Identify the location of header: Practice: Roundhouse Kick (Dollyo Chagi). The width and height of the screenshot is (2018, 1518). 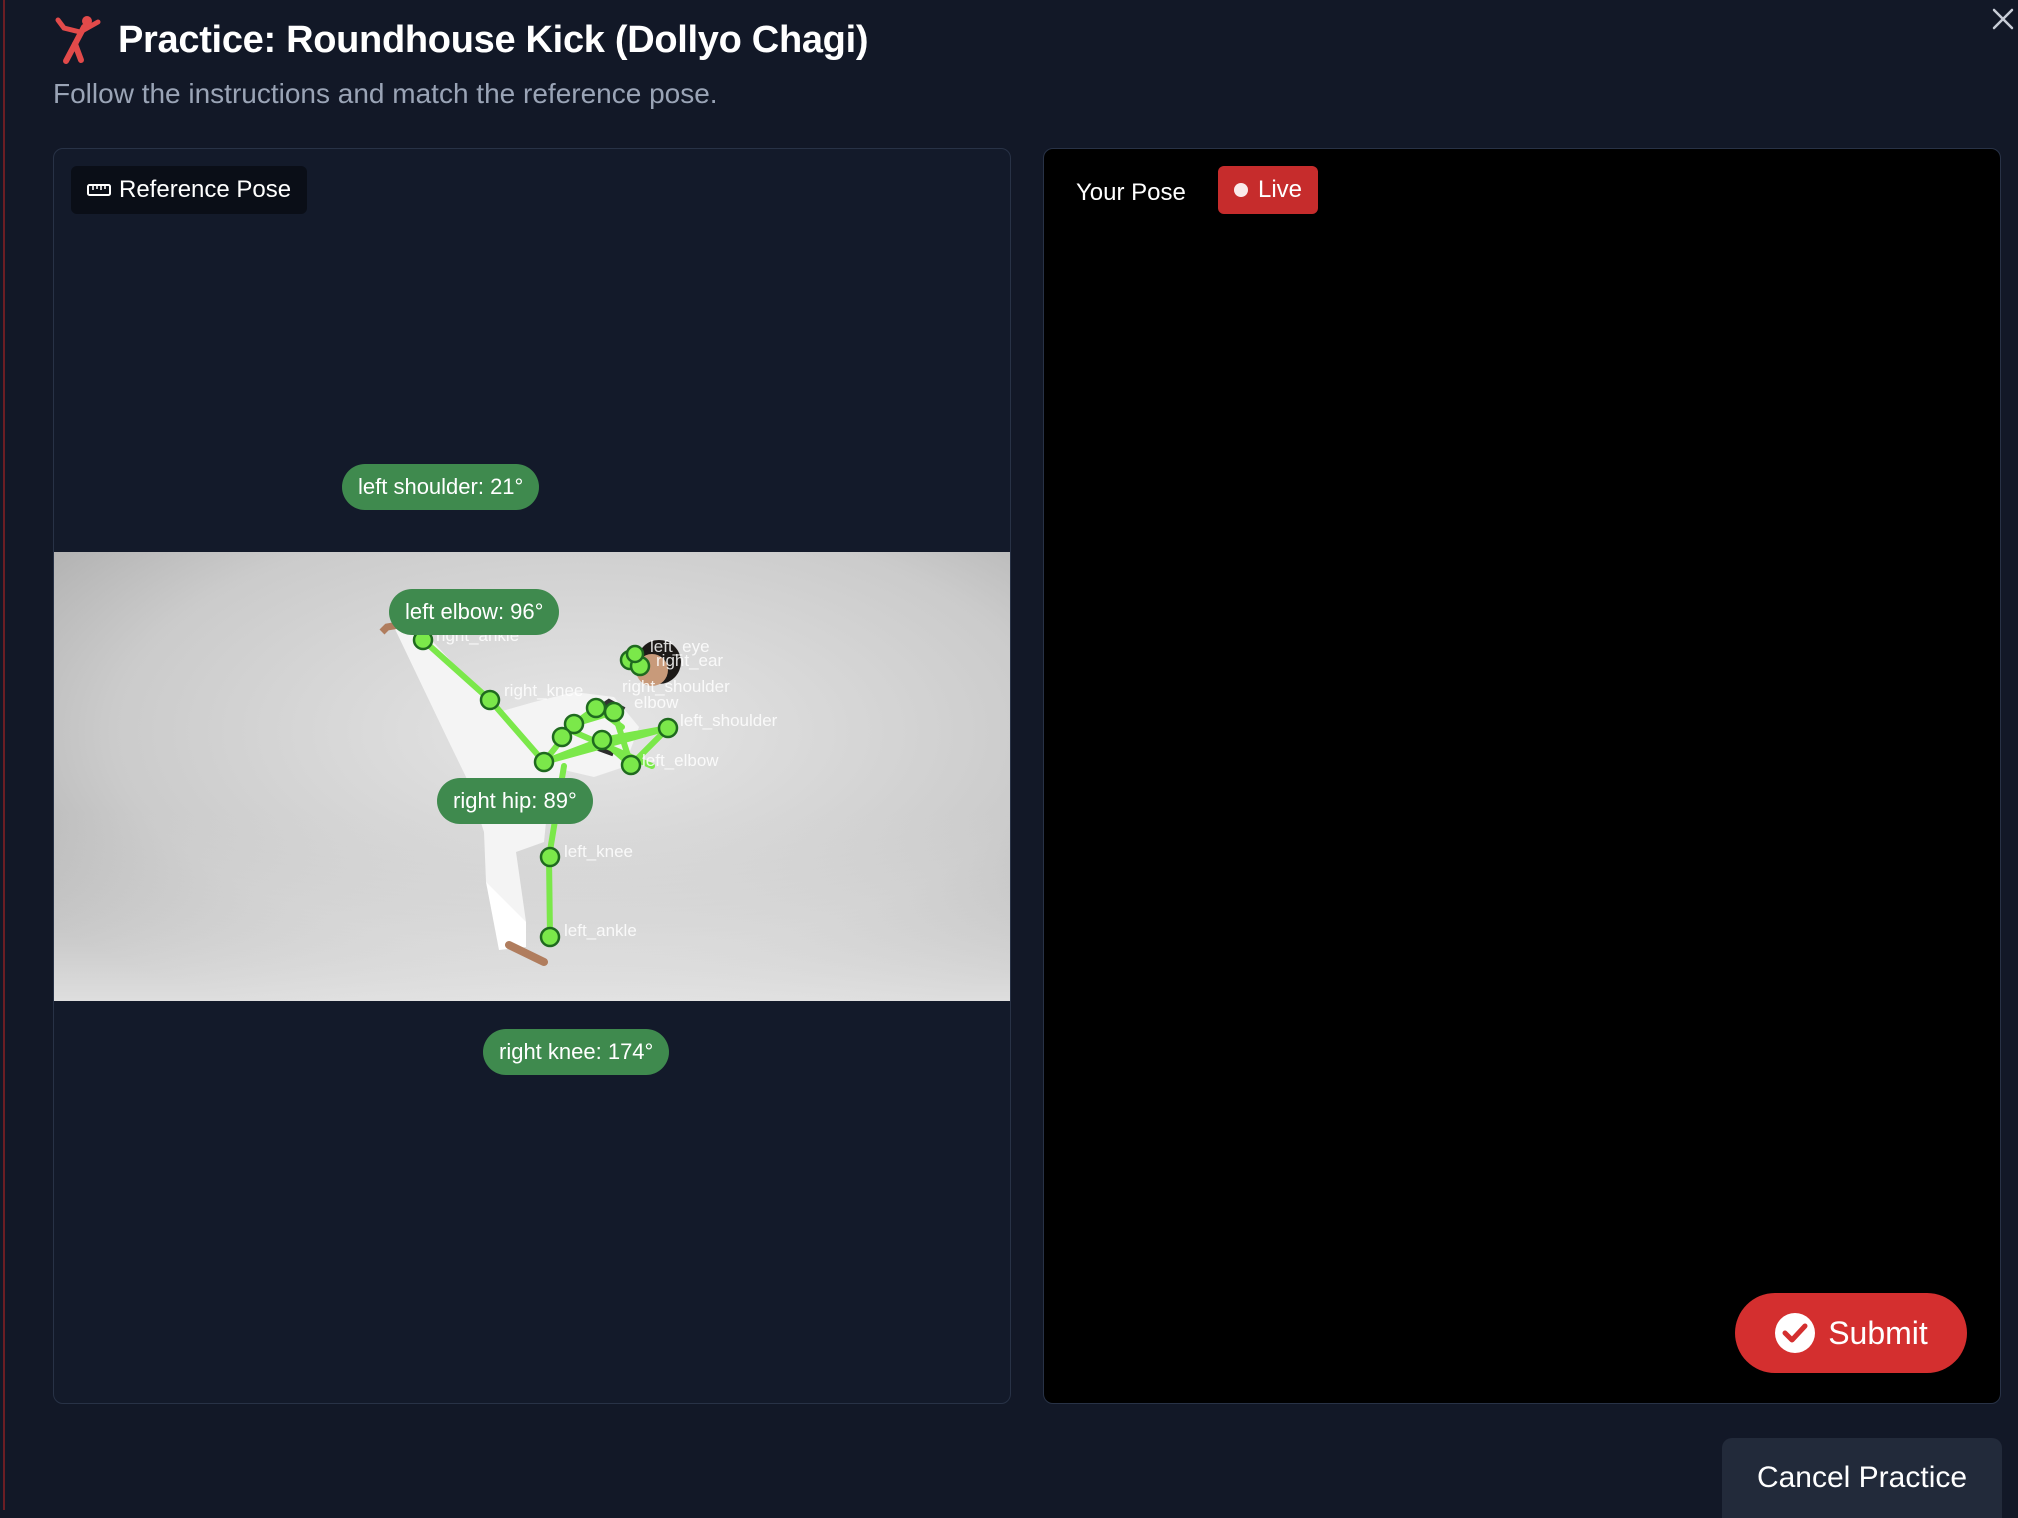
(461, 40).